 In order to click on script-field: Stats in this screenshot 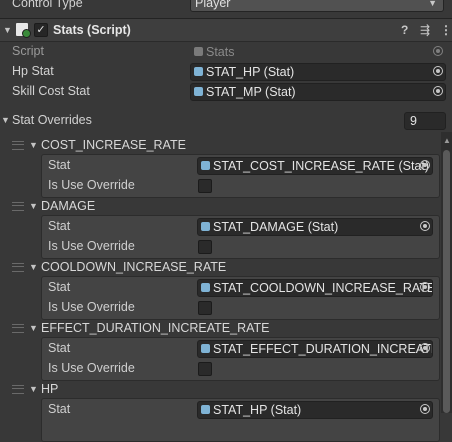, I will do `click(318, 52)`.